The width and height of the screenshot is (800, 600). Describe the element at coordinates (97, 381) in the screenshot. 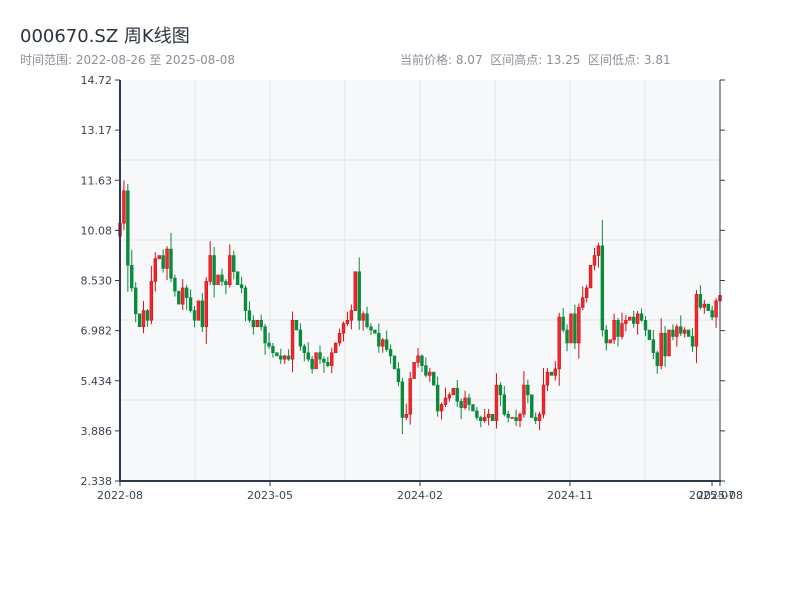

I see `y-tick-label: 5.434` at that location.